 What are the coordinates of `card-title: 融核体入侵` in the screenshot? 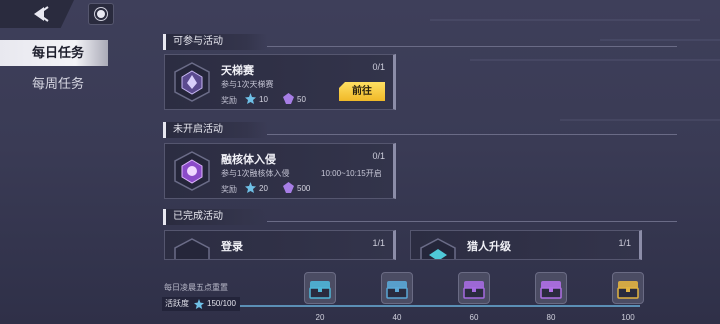 It's located at (248, 159).